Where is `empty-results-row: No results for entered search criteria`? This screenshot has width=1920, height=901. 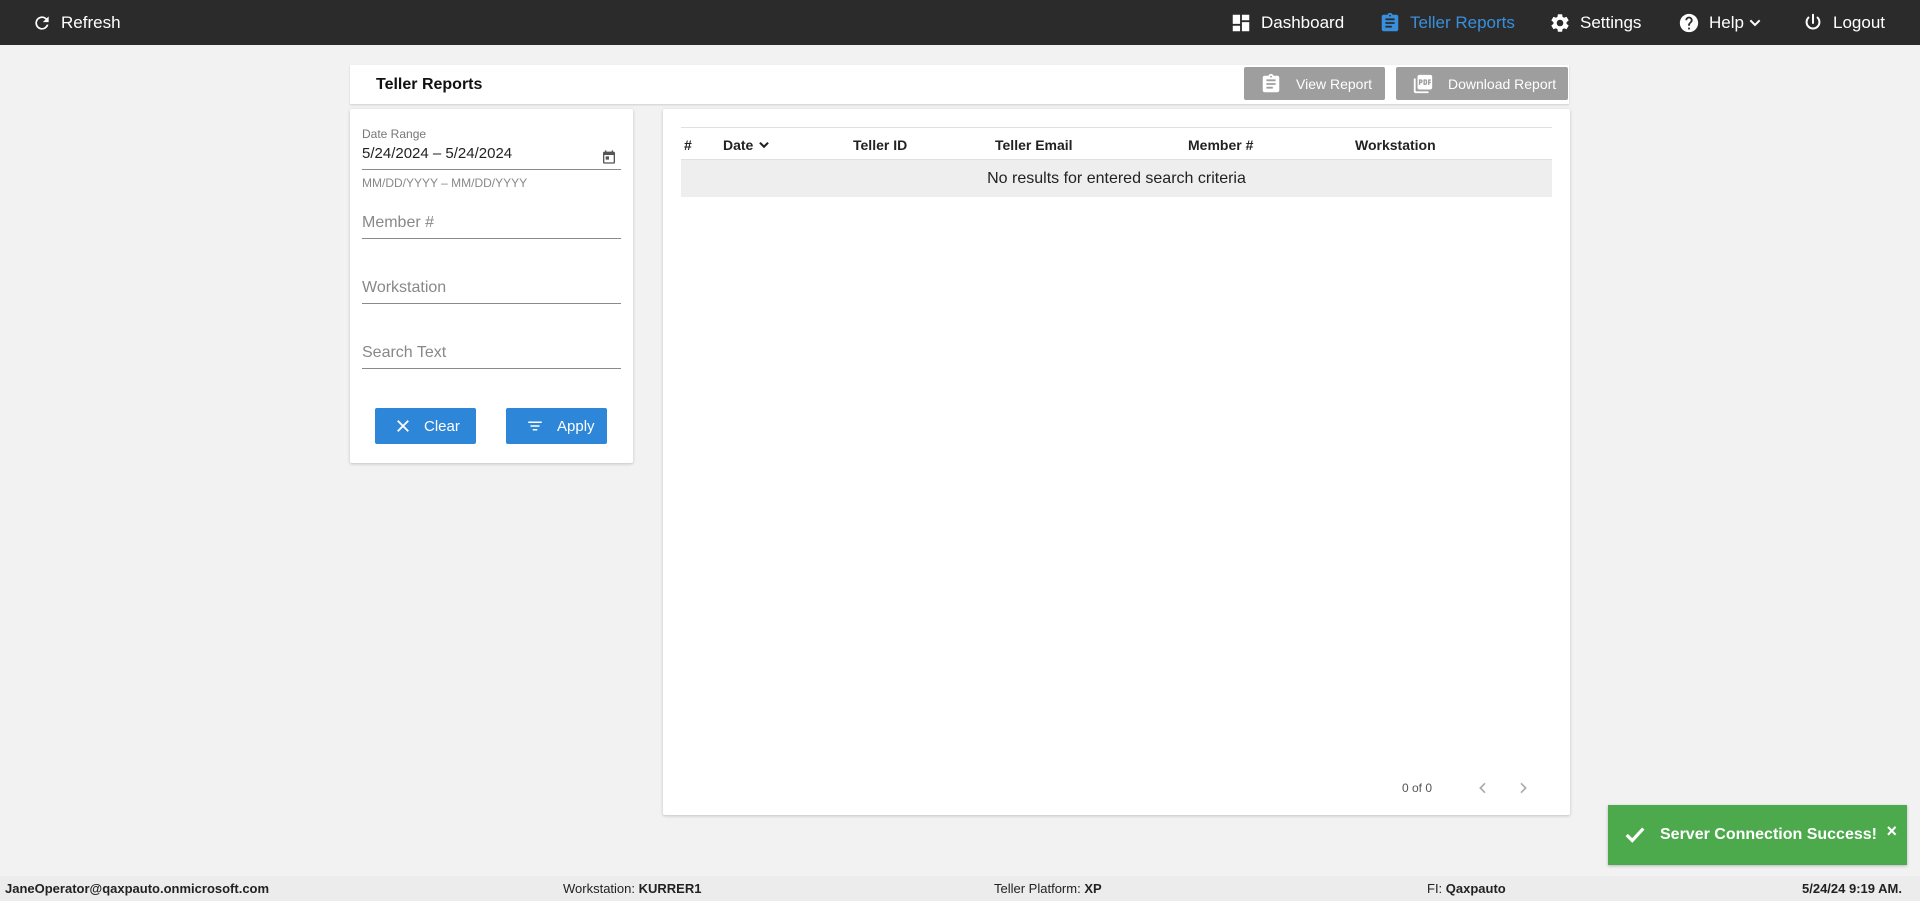
empty-results-row: No results for entered search criteria is located at coordinates (1116, 178).